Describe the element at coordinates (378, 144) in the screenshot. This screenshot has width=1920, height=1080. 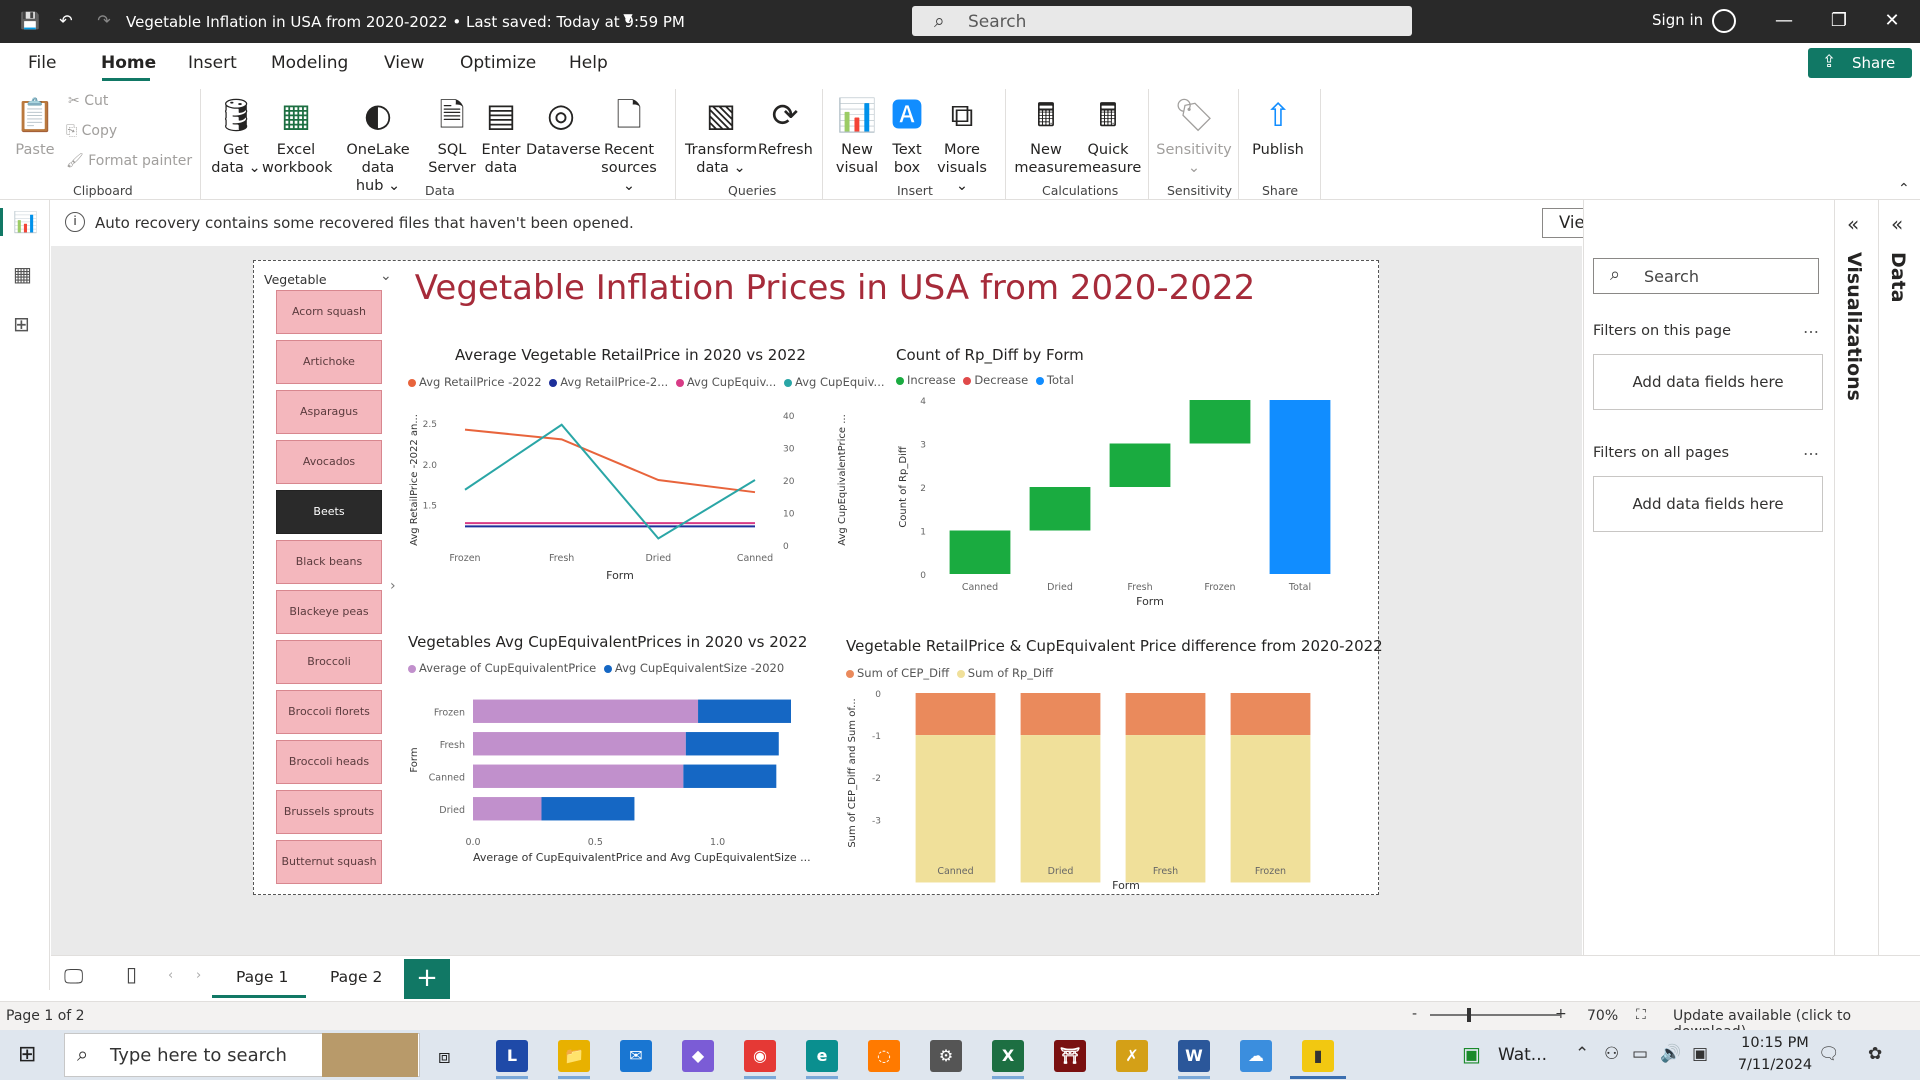
I see `onelake-data-hub-button: ◐ OneLake data hub ⌄` at that location.